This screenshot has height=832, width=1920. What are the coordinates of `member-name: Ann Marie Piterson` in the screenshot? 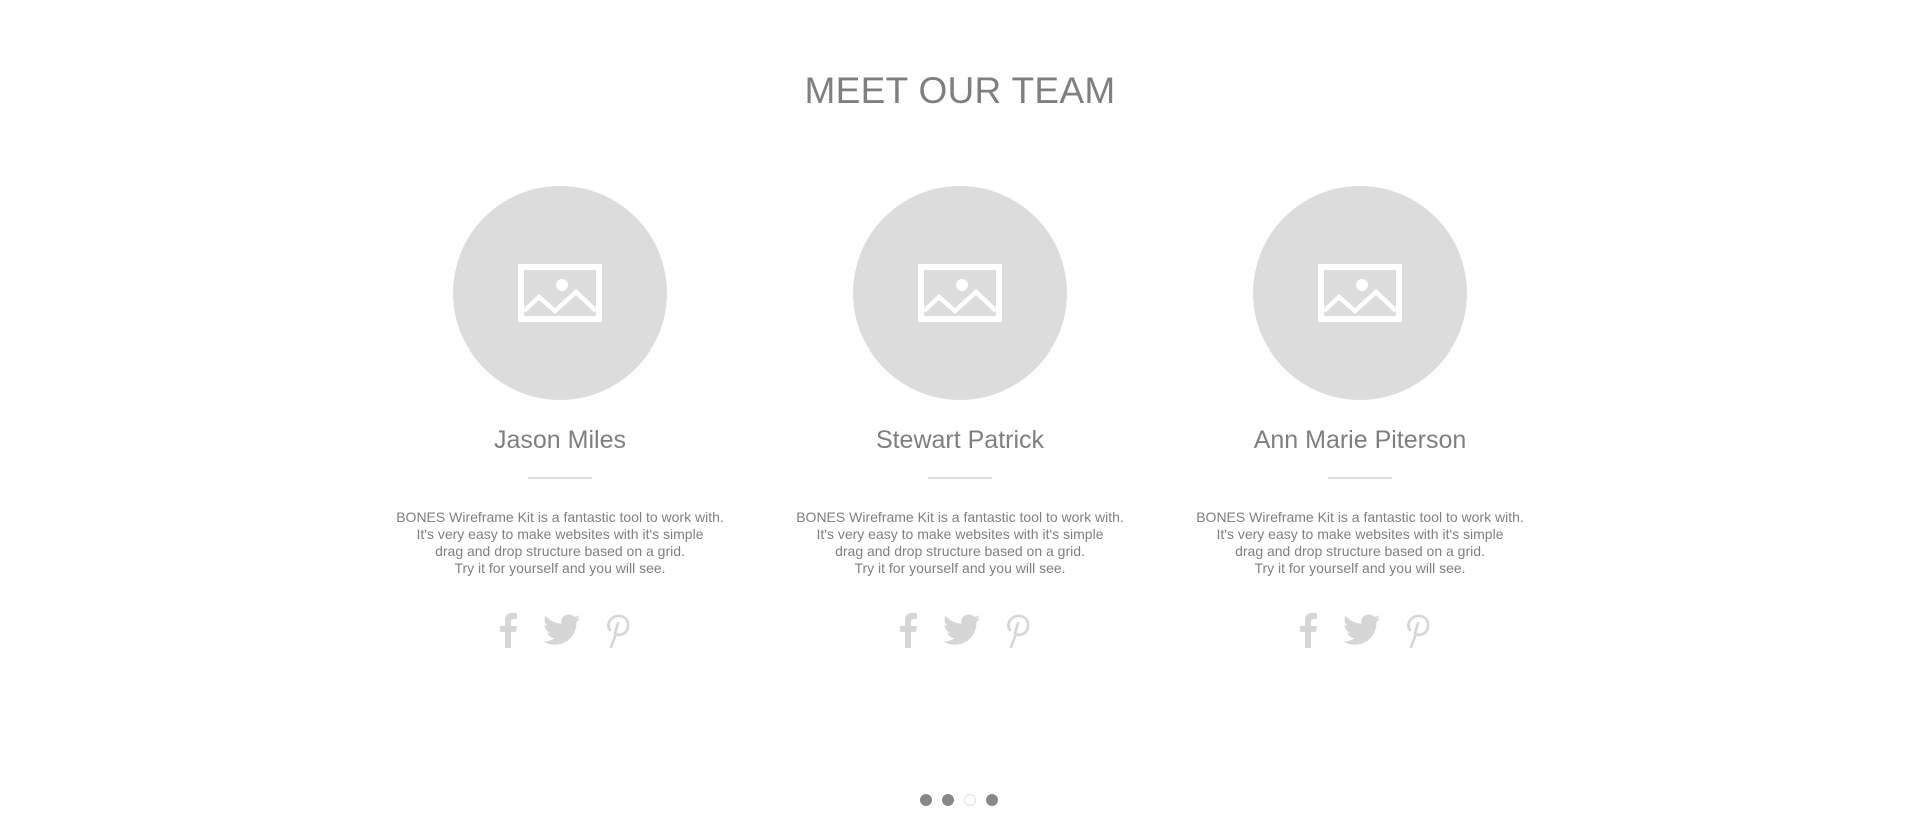 It's located at (1360, 440).